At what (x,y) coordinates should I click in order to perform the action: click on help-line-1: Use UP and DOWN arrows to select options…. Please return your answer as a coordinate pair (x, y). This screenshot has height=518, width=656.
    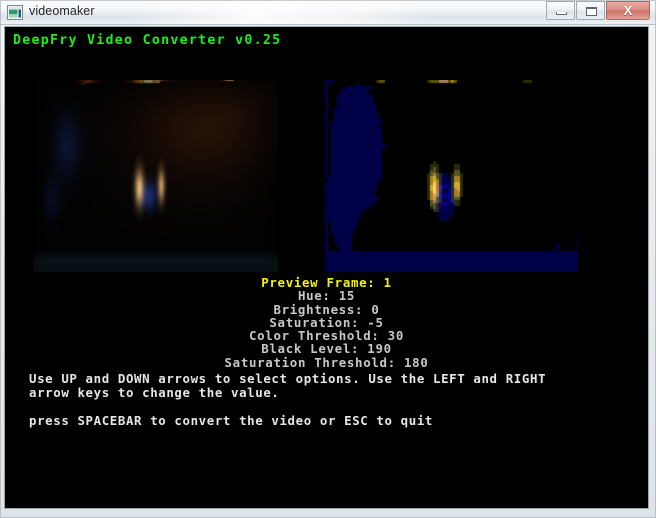
    Looking at the image, I should click on (288, 378).